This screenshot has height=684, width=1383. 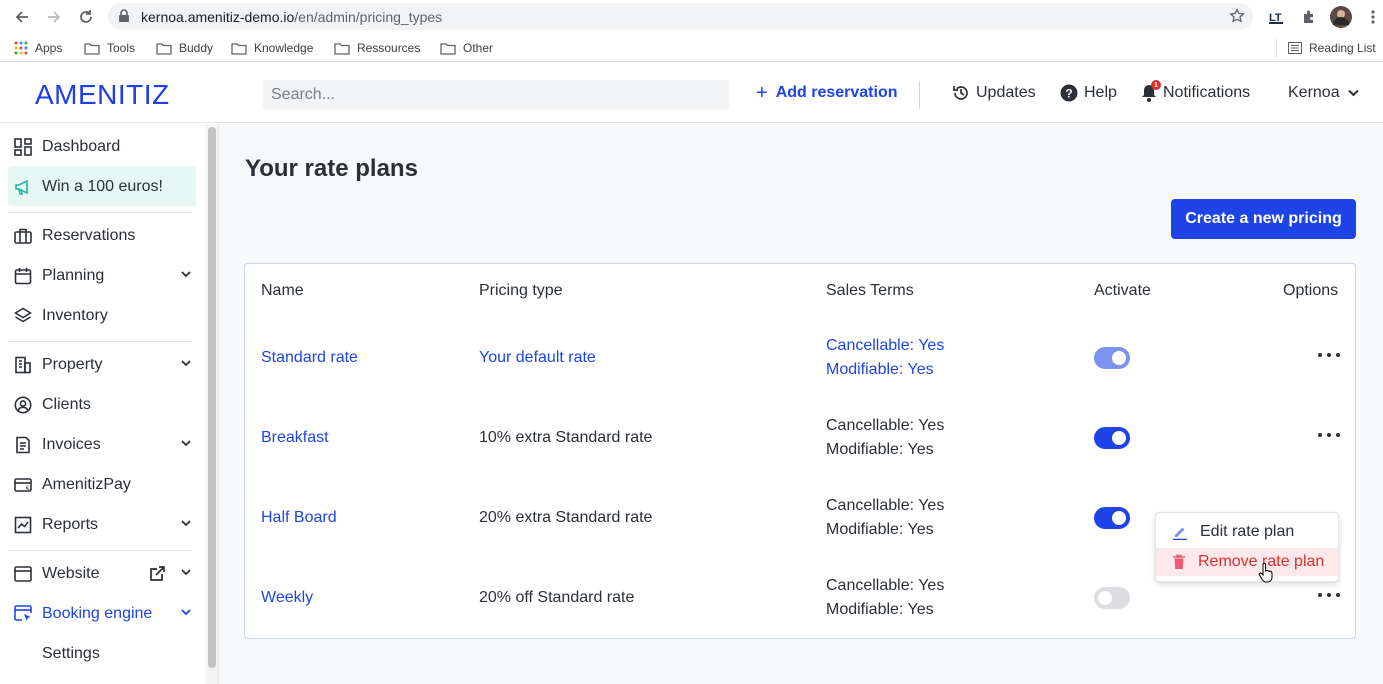 I want to click on browser-menu-icon, so click(x=1372, y=17).